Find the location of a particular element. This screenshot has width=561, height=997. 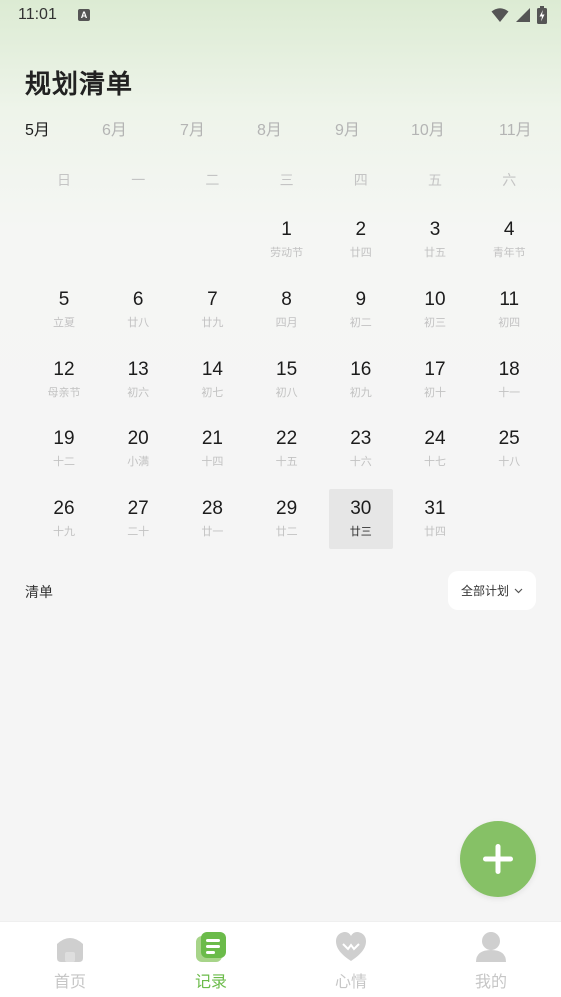

home-icon is located at coordinates (70, 950).